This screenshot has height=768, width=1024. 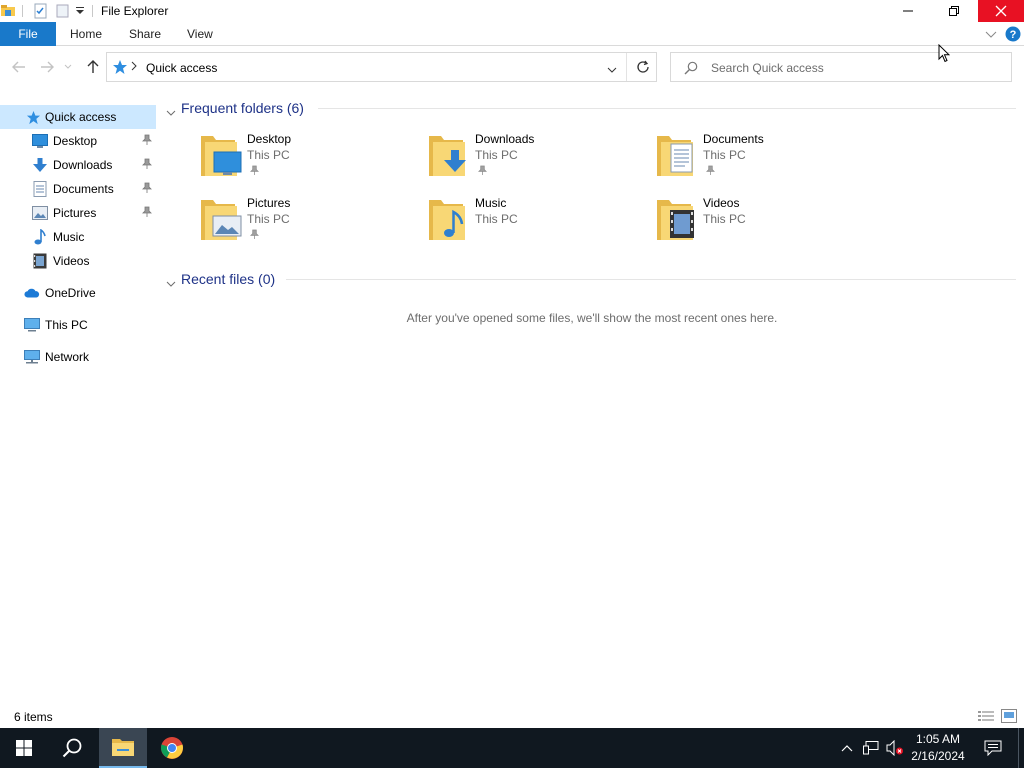 What do you see at coordinates (81, 117) in the screenshot?
I see `sidebar-item-label: Quick access` at bounding box center [81, 117].